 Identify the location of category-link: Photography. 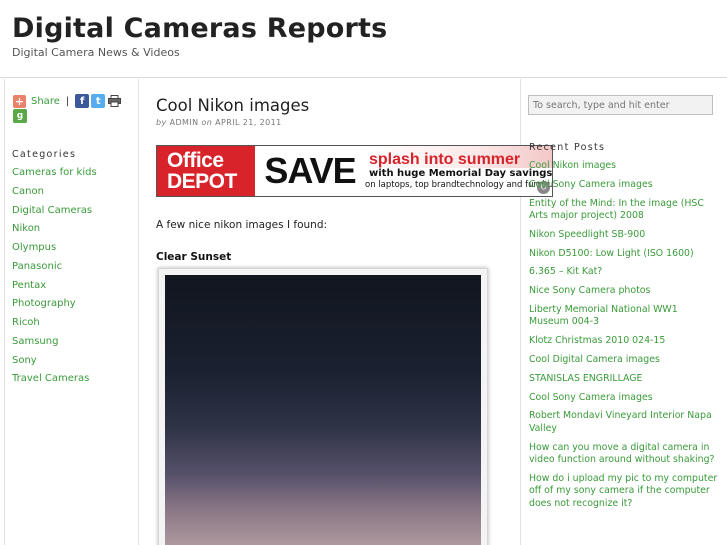
(54, 307).